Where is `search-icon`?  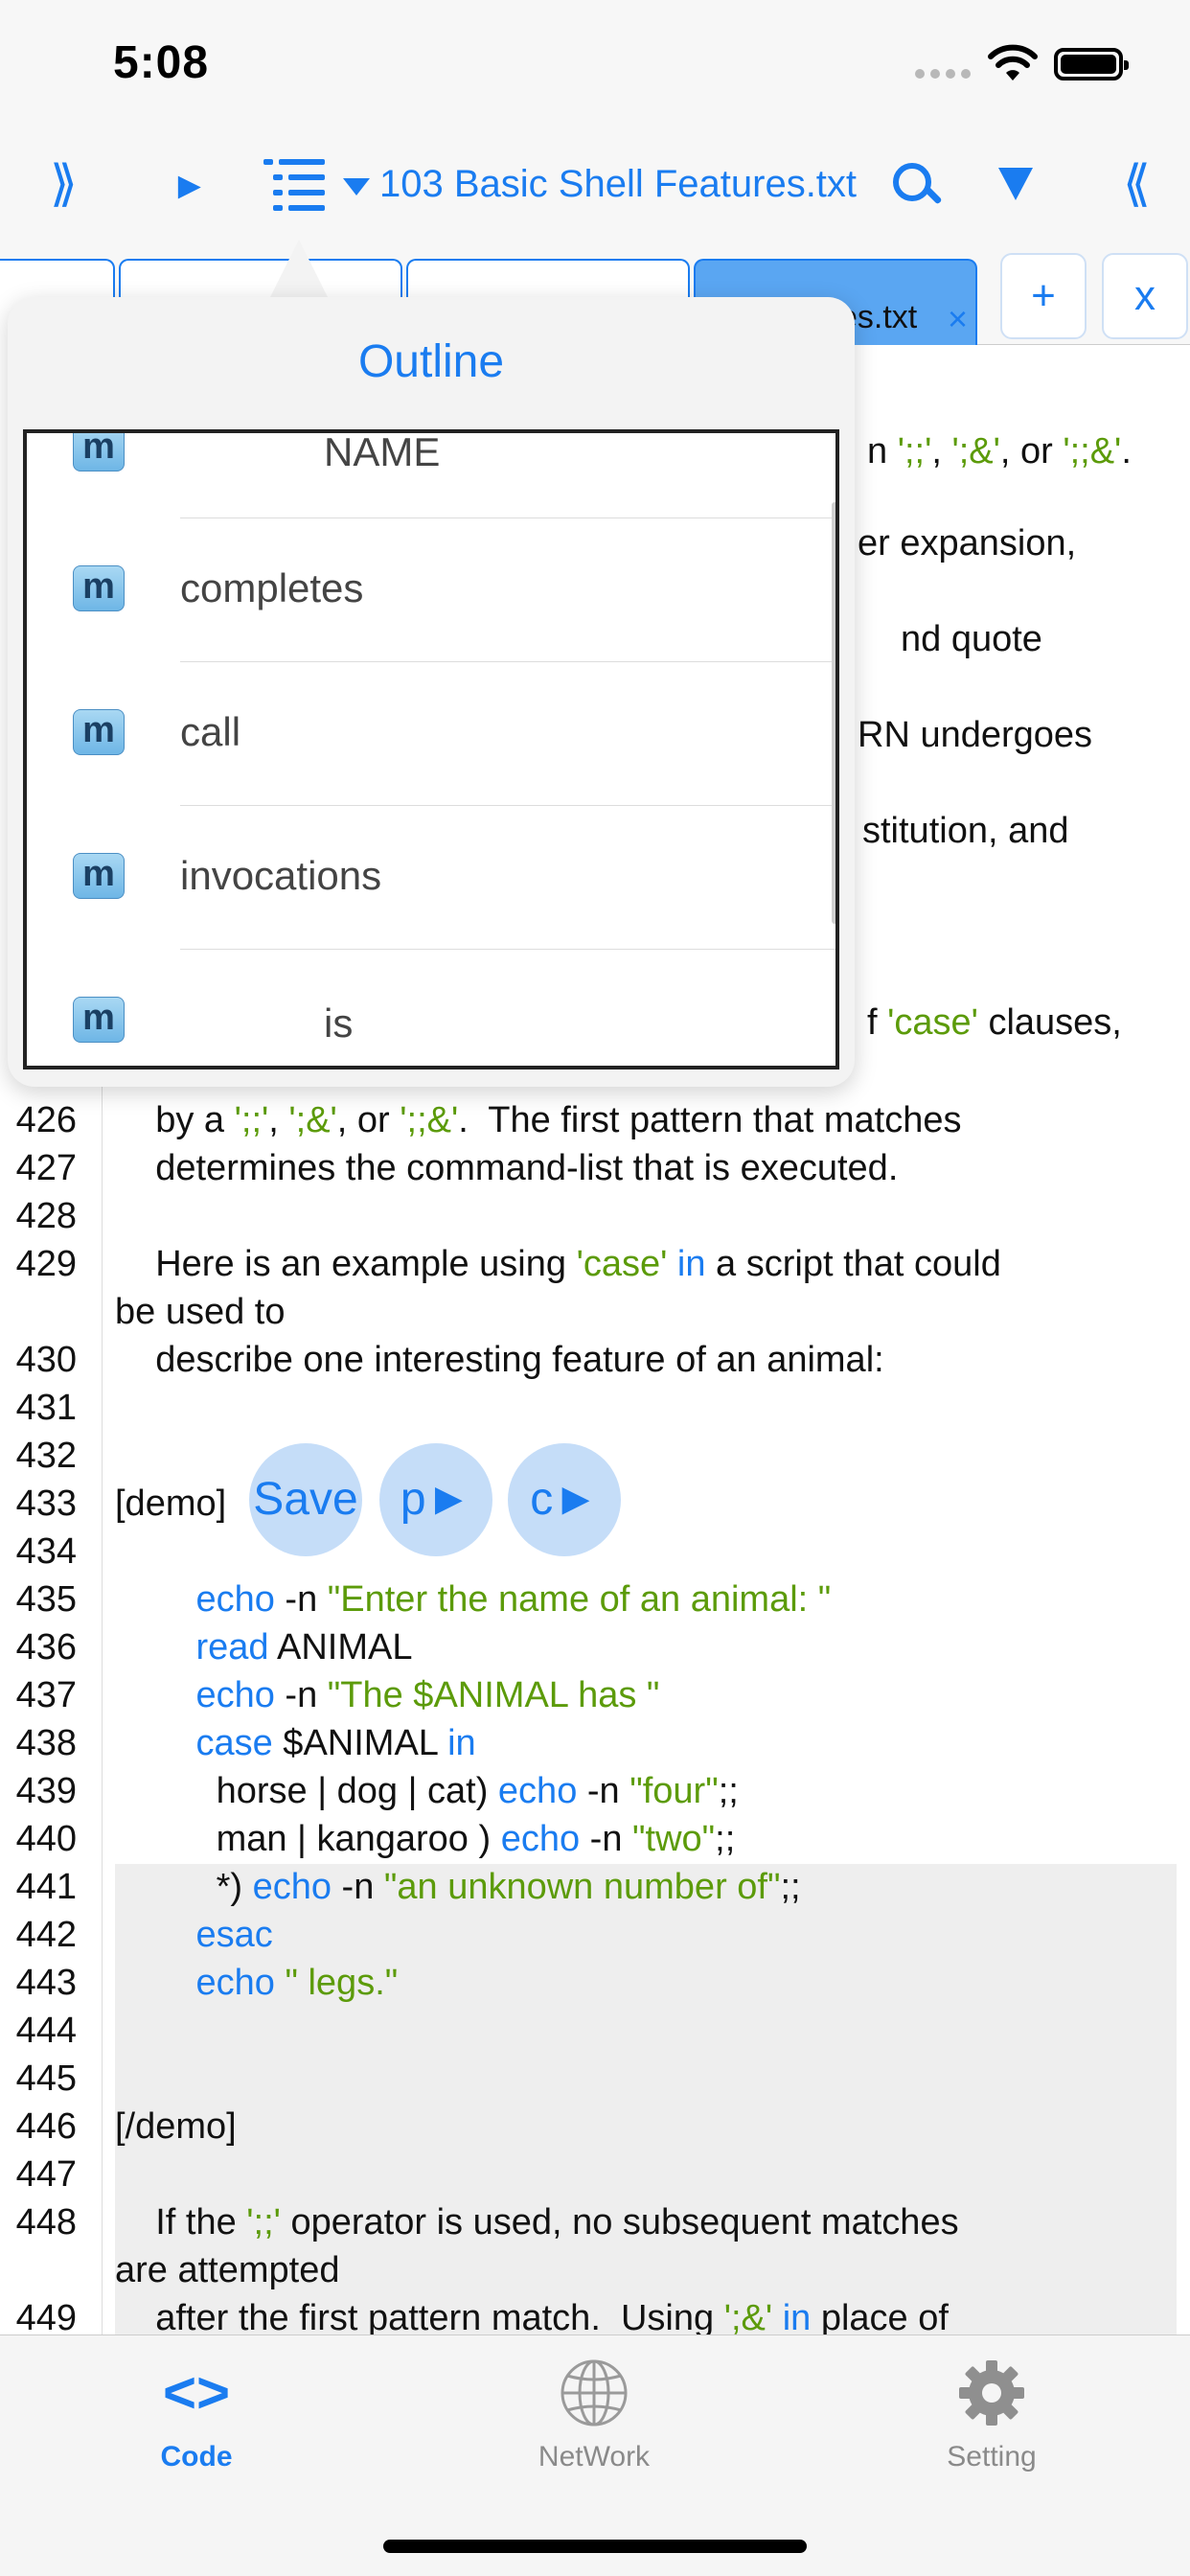 search-icon is located at coordinates (915, 185).